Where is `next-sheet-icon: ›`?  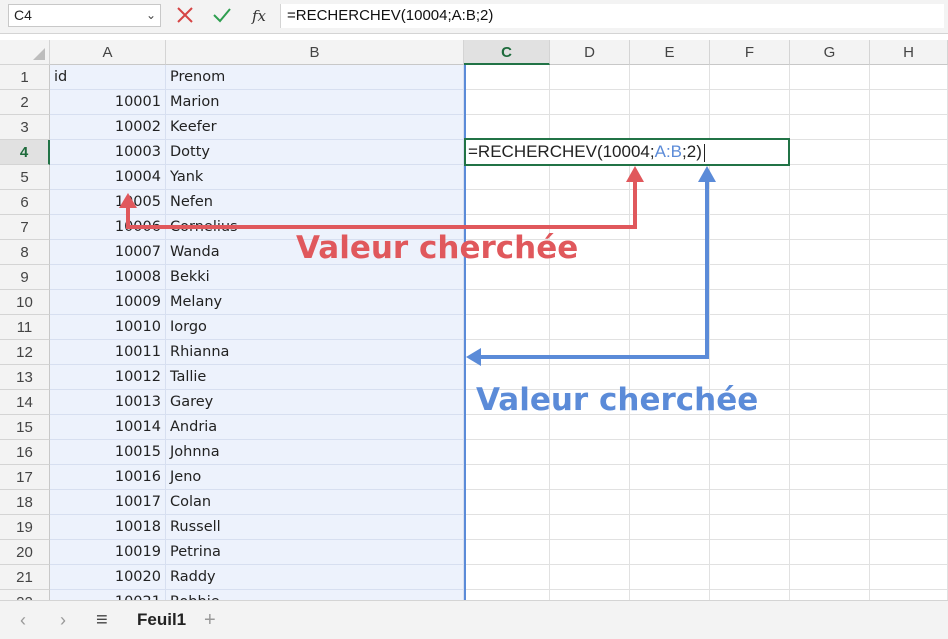
next-sheet-icon: › is located at coordinates (63, 620).